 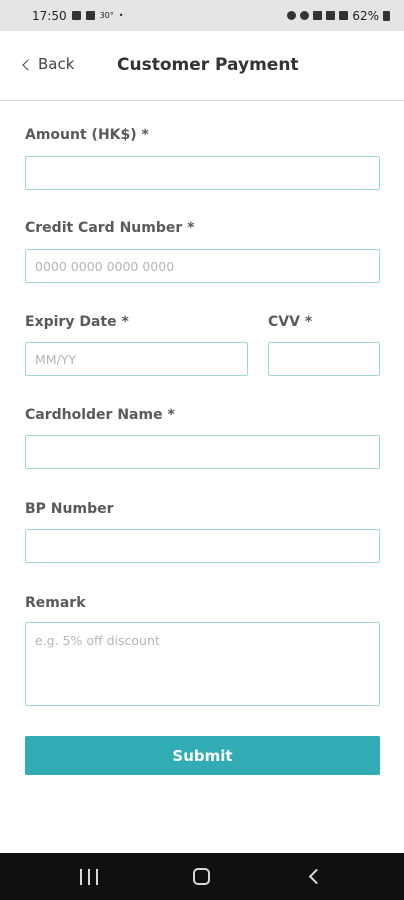 I want to click on cardholder-label: Cardholder Name *, so click(x=100, y=415).